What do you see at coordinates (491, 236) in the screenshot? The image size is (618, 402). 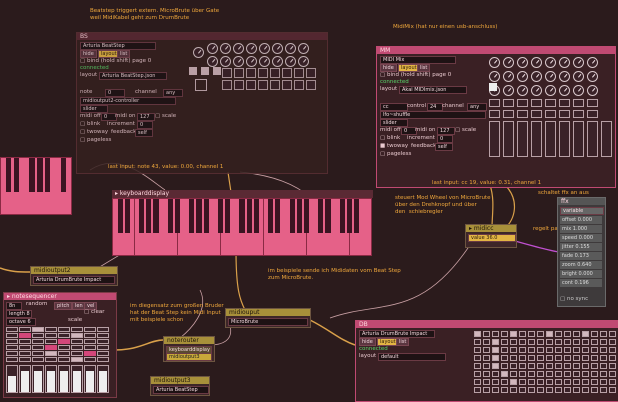 I see `midicc-node: ▸ midicc value 36.0` at bounding box center [491, 236].